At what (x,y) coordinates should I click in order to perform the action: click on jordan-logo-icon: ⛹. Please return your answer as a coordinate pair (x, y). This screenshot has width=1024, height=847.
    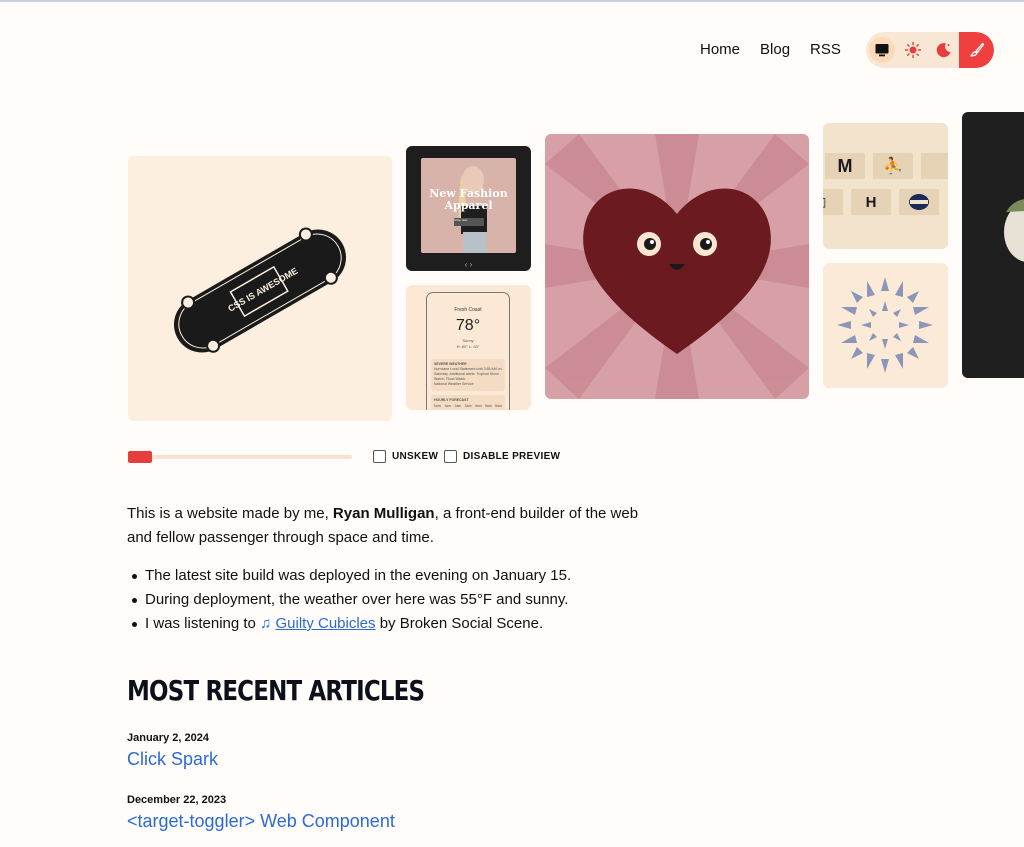
    Looking at the image, I should click on (893, 166).